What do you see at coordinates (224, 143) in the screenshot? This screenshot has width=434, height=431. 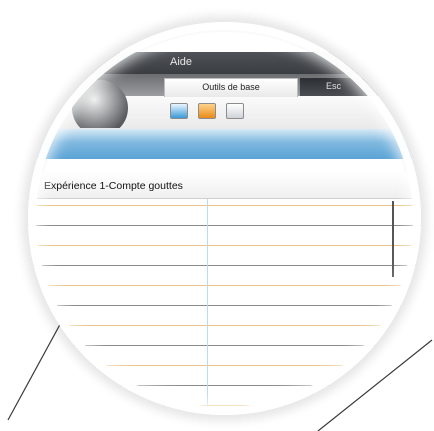 I see `ribbon-bar` at bounding box center [224, 143].